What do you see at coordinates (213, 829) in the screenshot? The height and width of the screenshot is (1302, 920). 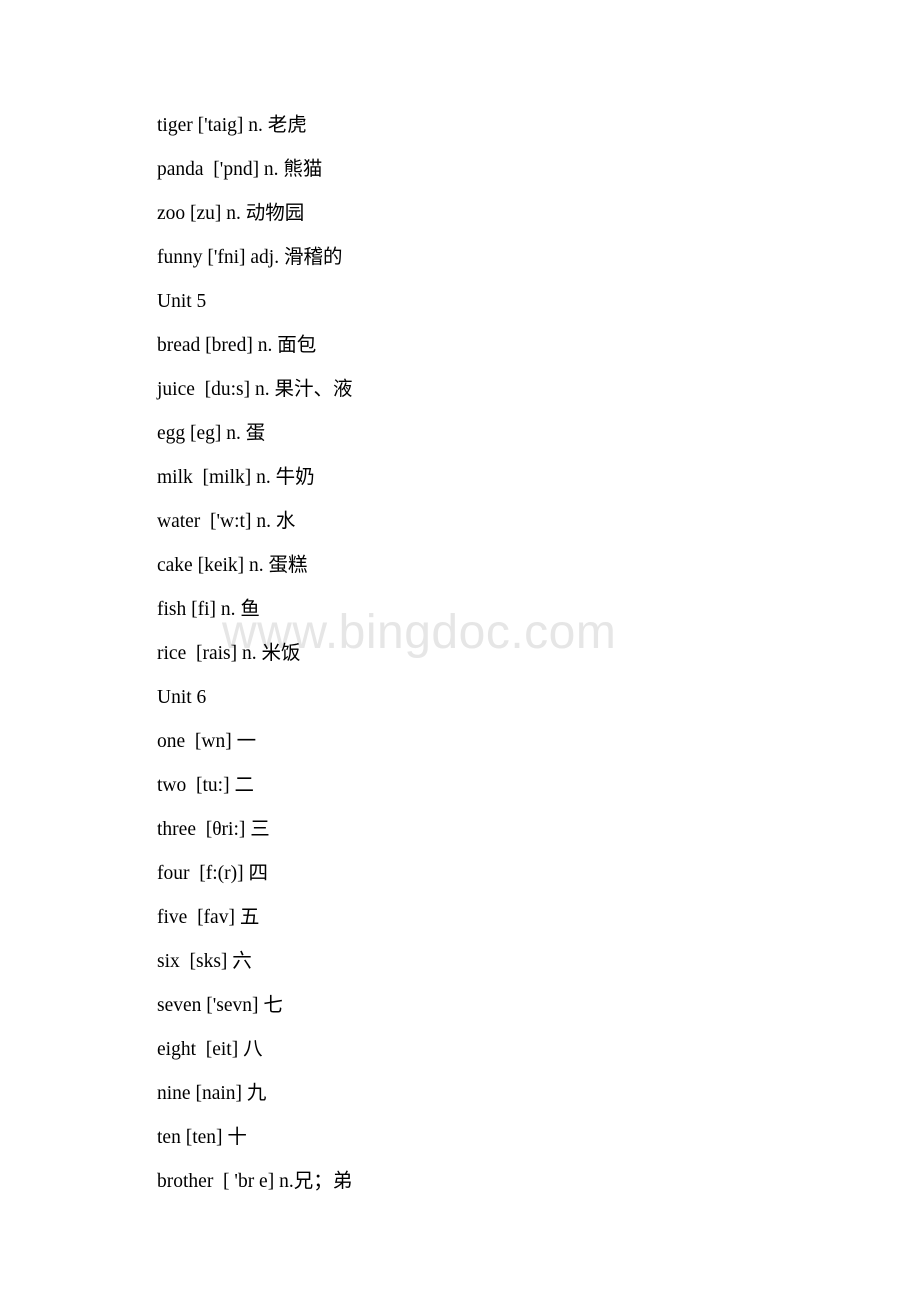 I see `vocabulary-entry: three [θri:] 三` at bounding box center [213, 829].